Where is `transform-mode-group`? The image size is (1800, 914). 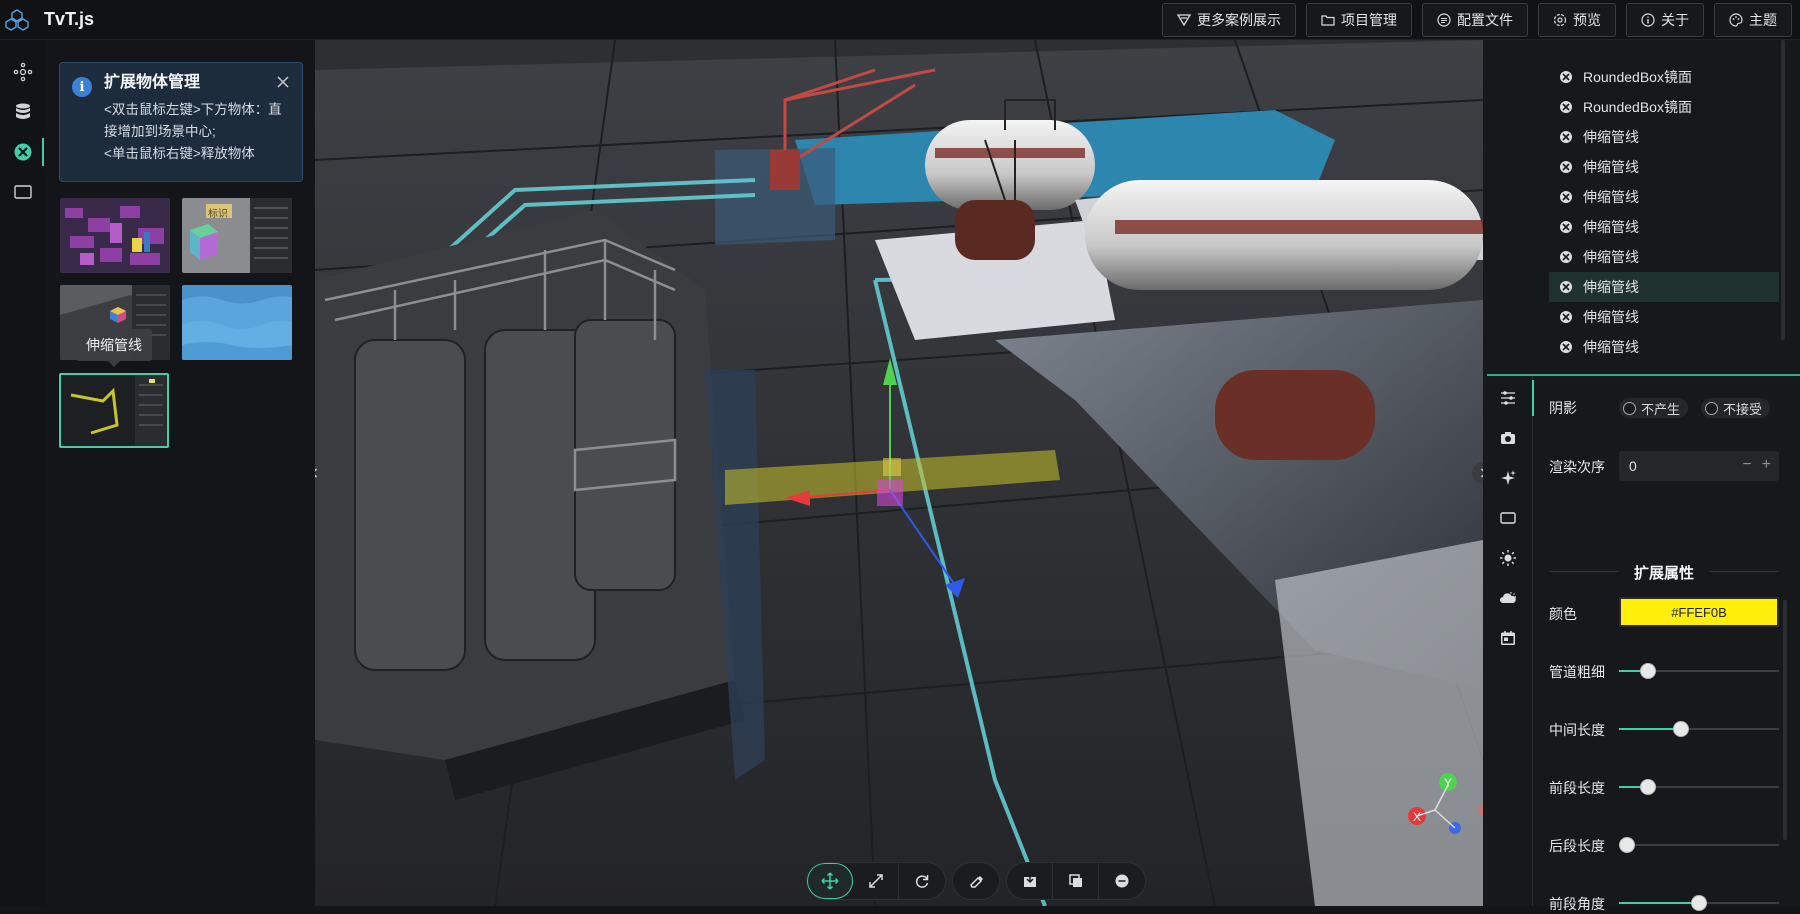
transform-mode-group is located at coordinates (876, 881).